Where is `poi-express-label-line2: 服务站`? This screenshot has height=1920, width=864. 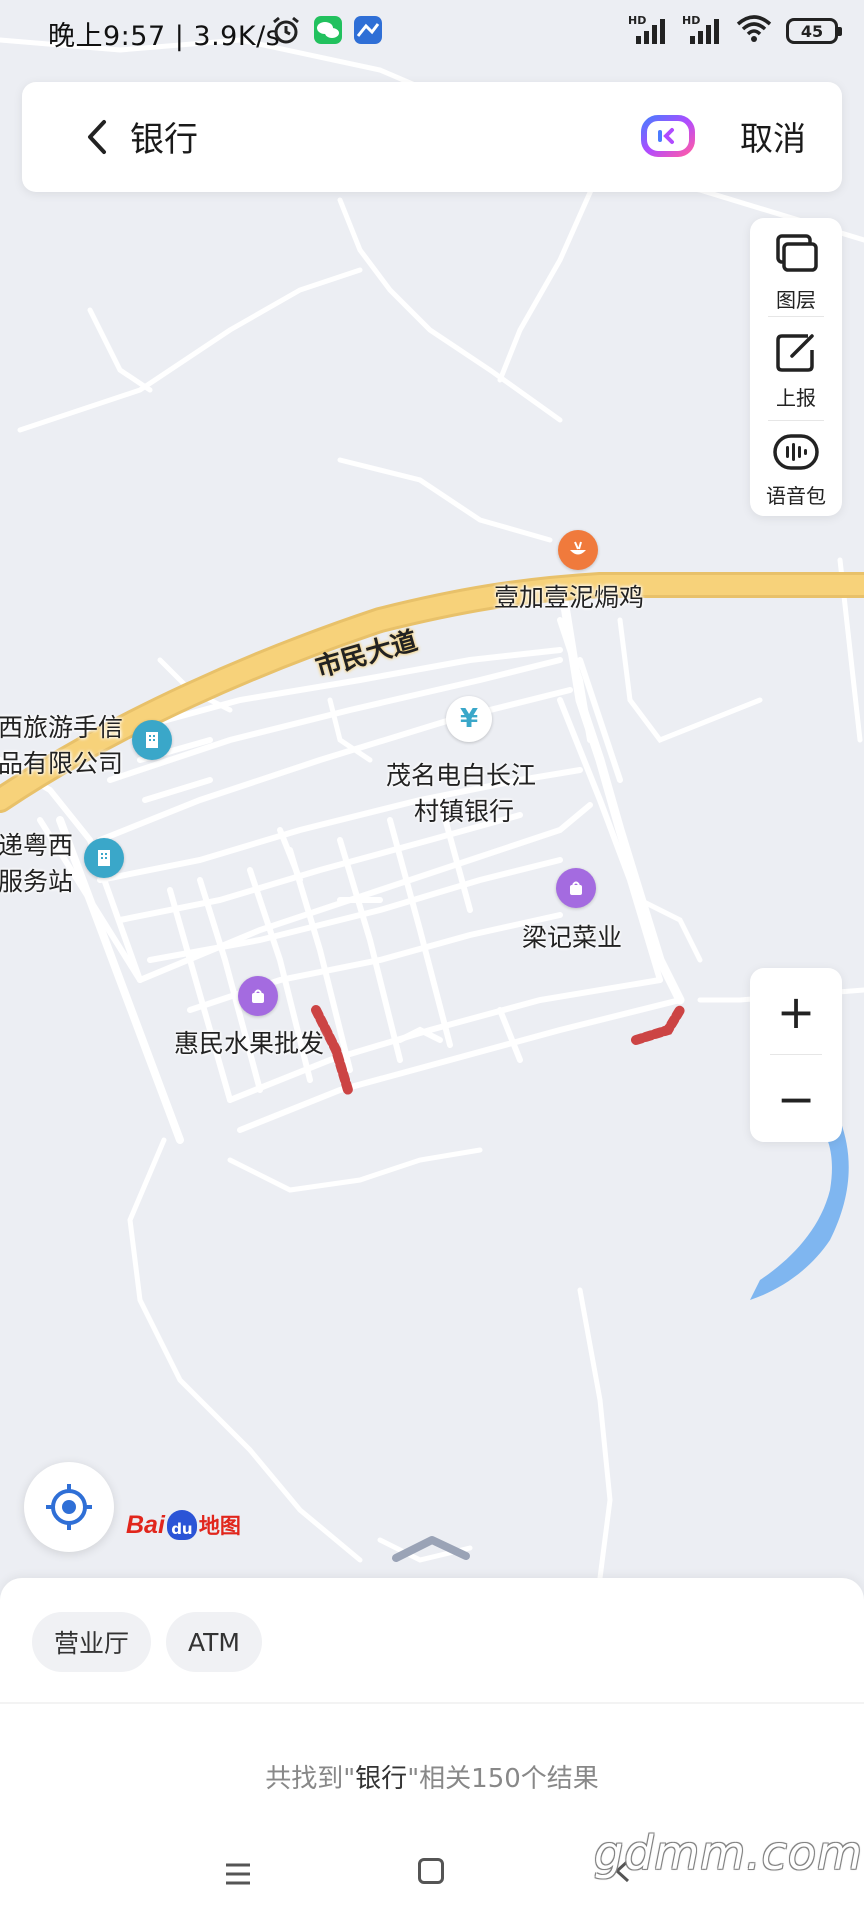
poi-express-label-line2: 服务站 is located at coordinates (36, 880).